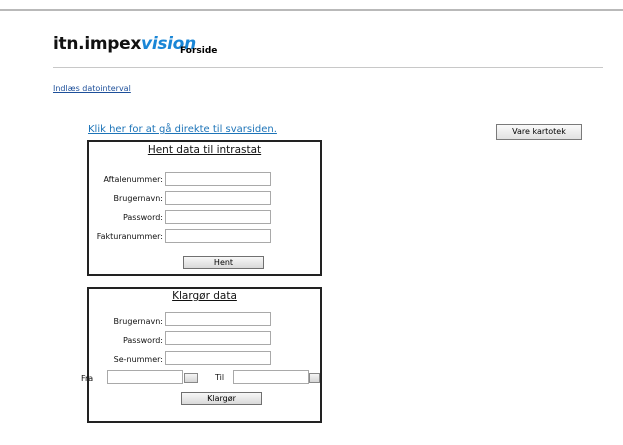 This screenshot has height=445, width=623. I want to click on logo: itn.impexvision, so click(124, 44).